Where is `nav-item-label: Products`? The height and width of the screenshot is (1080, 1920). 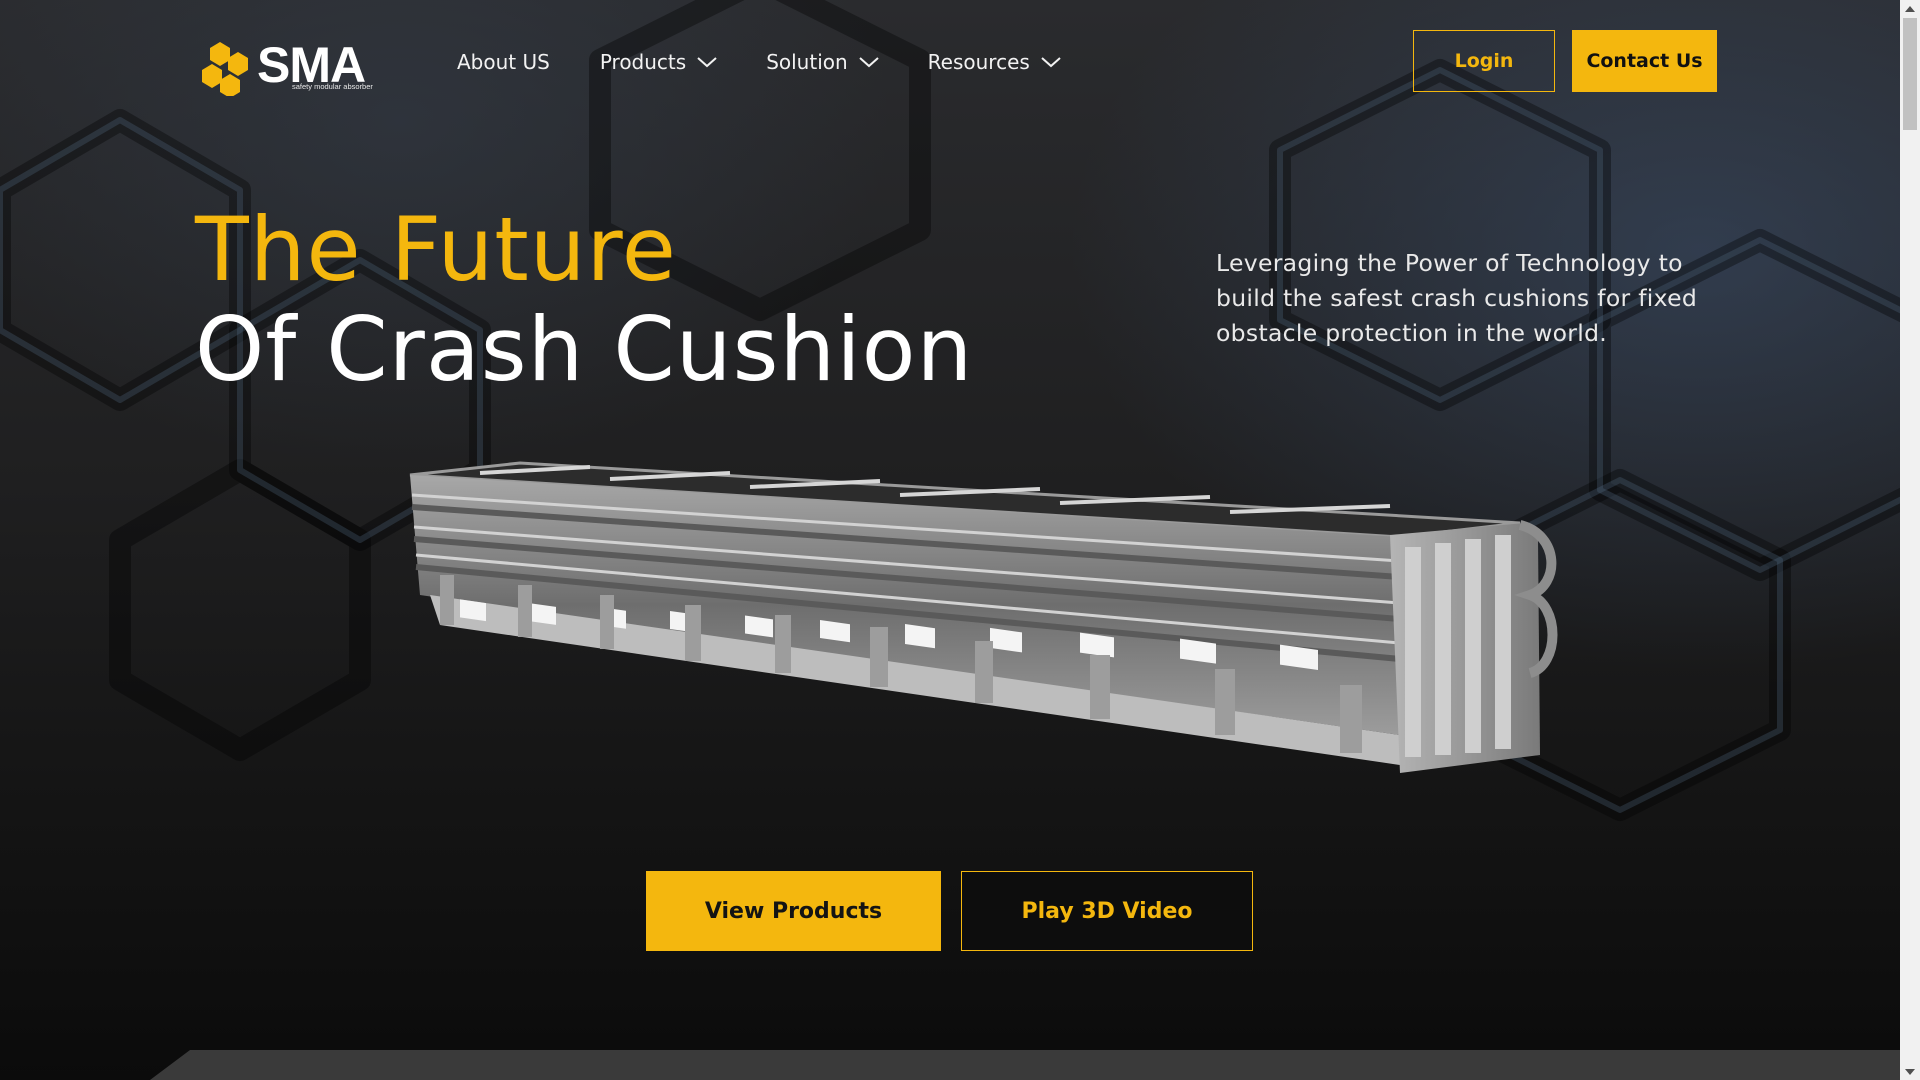
nav-item-label: Products is located at coordinates (643, 62).